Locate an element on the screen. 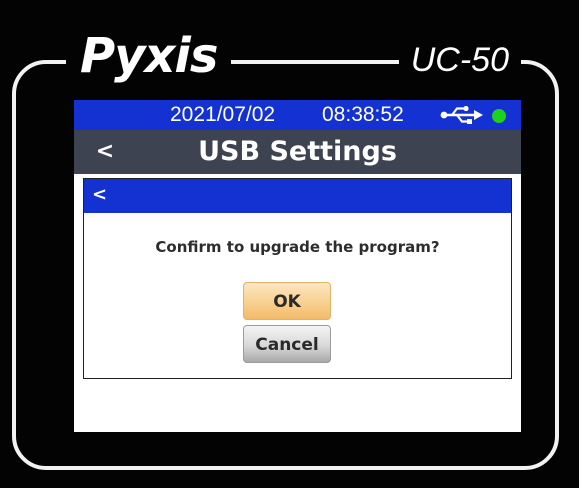 The width and height of the screenshot is (579, 488). cancel-button: Cancel is located at coordinates (287, 344).